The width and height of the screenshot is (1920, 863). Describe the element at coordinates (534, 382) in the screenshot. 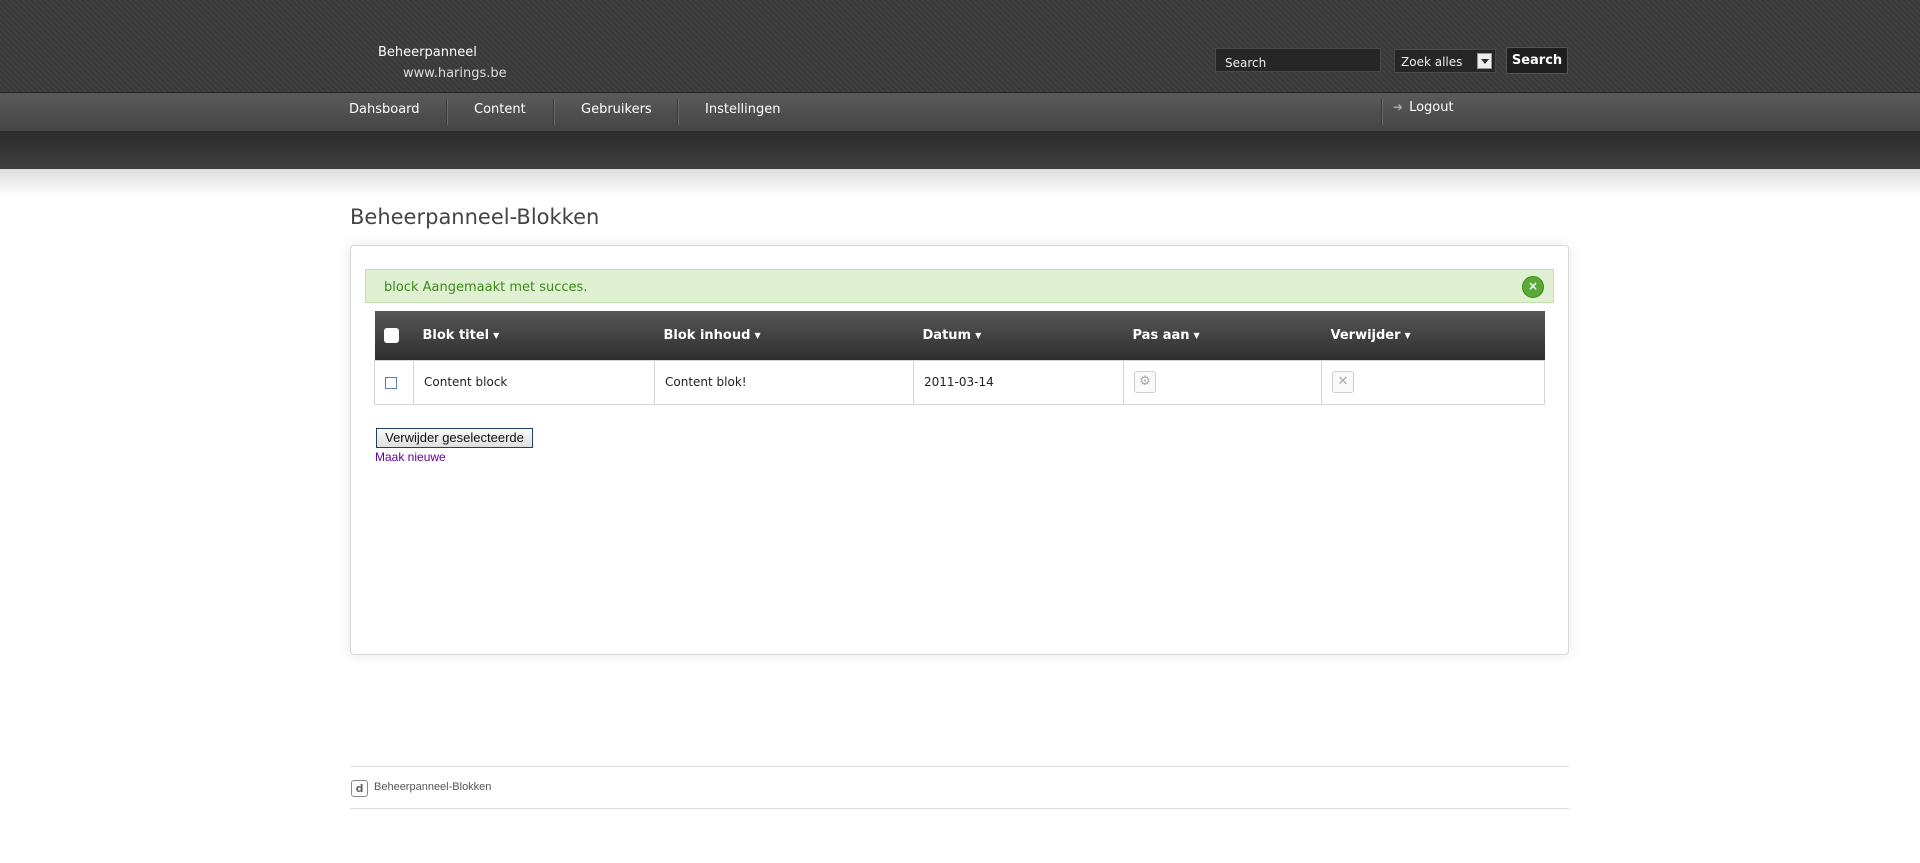

I see `cell-title: Content block` at that location.